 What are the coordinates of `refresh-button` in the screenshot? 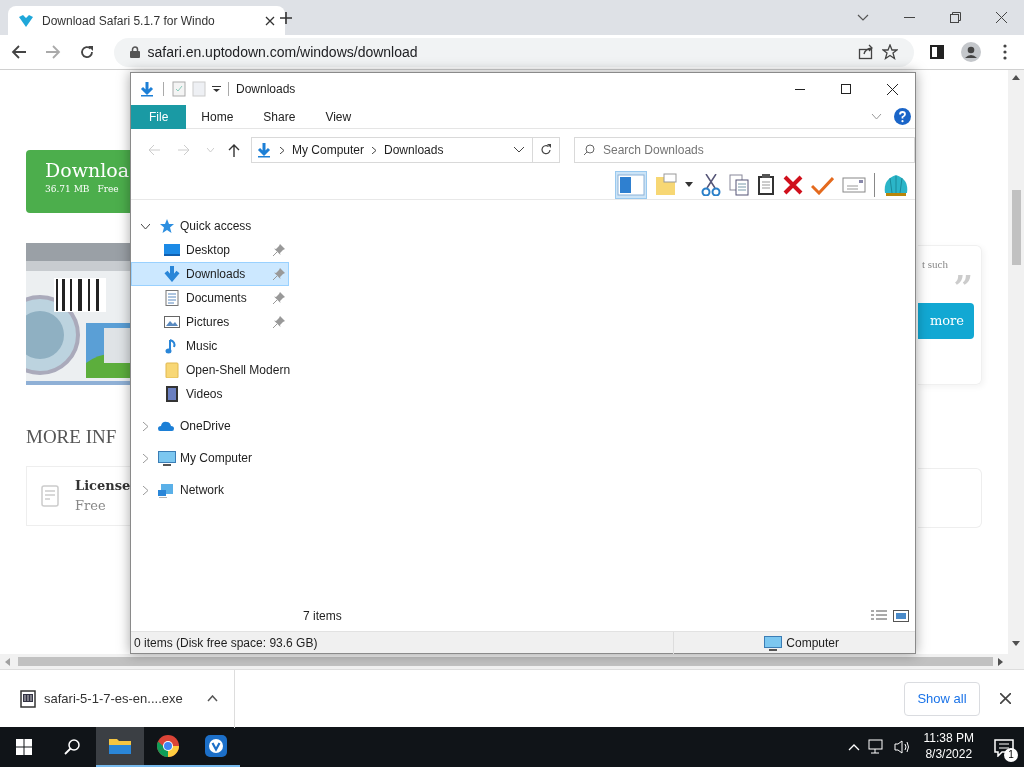 It's located at (546, 150).